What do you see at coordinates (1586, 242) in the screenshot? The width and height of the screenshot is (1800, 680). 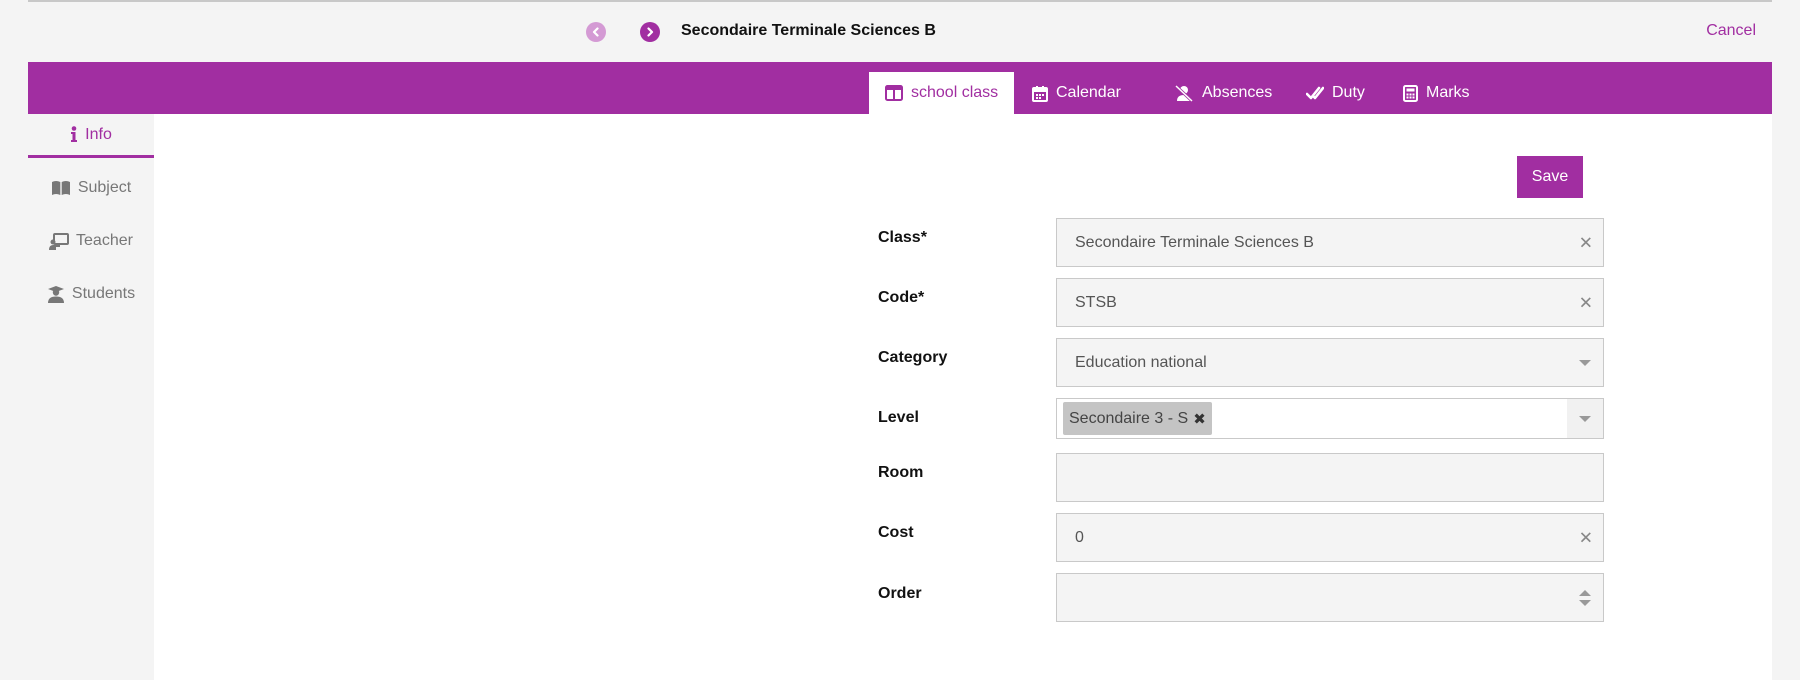 I see `clear-class-icon: ✕` at bounding box center [1586, 242].